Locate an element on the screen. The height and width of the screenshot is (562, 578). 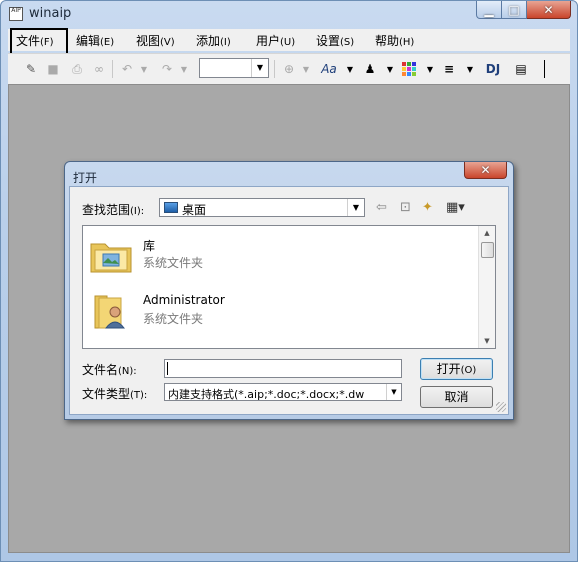
line-width-button: ≡ is located at coordinates (449, 69).